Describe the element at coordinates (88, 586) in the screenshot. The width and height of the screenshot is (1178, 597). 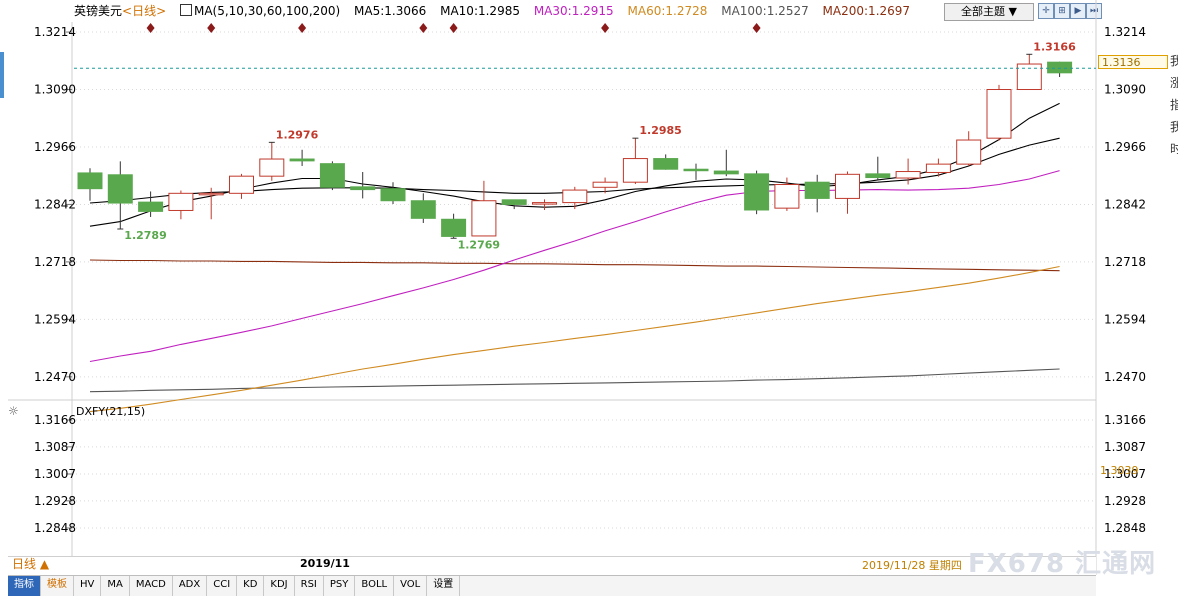
I see `tab-2: HV` at that location.